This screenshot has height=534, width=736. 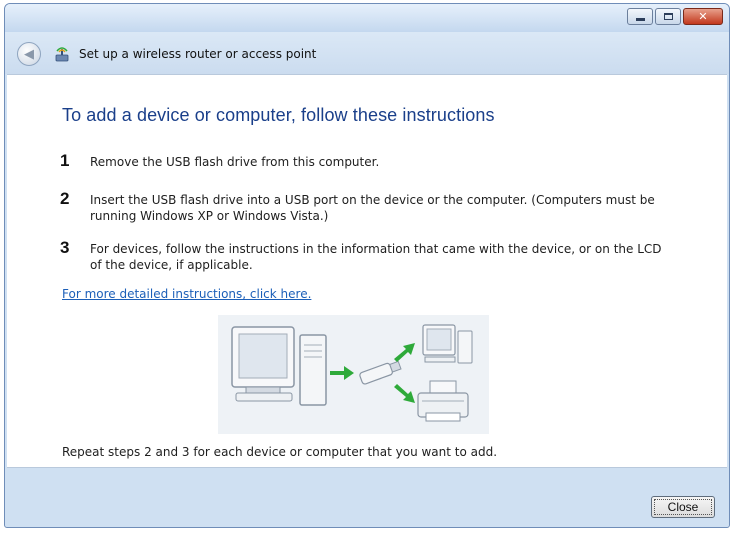 I want to click on close-icon: ✕, so click(x=703, y=16).